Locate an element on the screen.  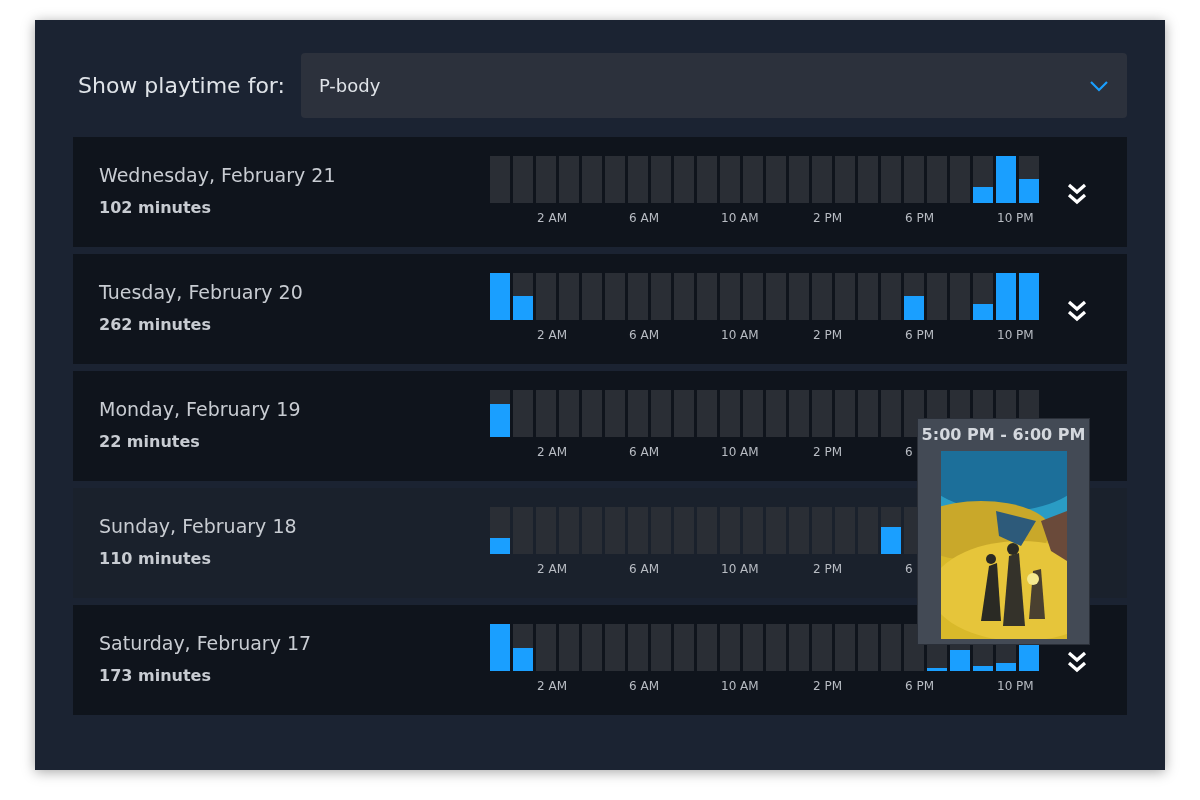
day-date: Wednesday, February 21 is located at coordinates (217, 175).